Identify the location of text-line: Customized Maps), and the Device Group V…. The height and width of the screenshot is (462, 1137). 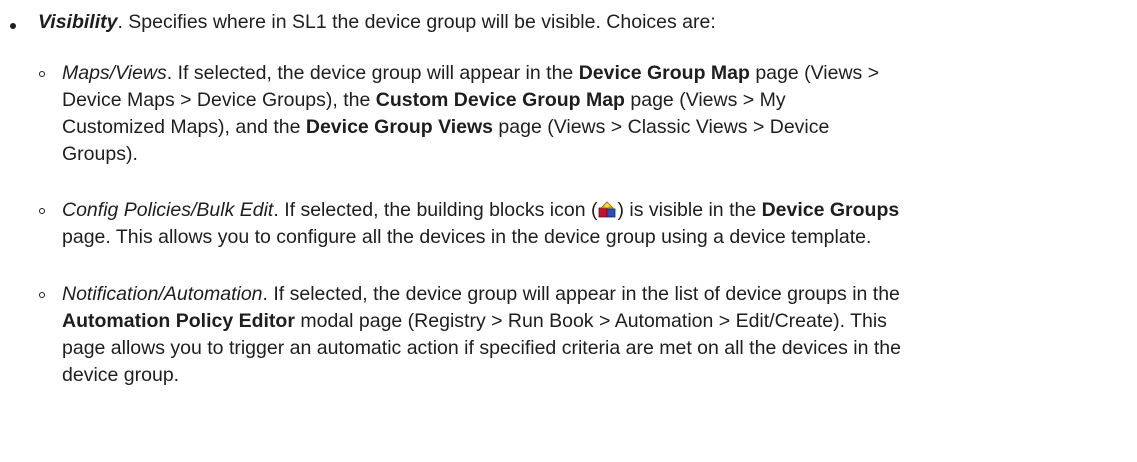
(592, 127).